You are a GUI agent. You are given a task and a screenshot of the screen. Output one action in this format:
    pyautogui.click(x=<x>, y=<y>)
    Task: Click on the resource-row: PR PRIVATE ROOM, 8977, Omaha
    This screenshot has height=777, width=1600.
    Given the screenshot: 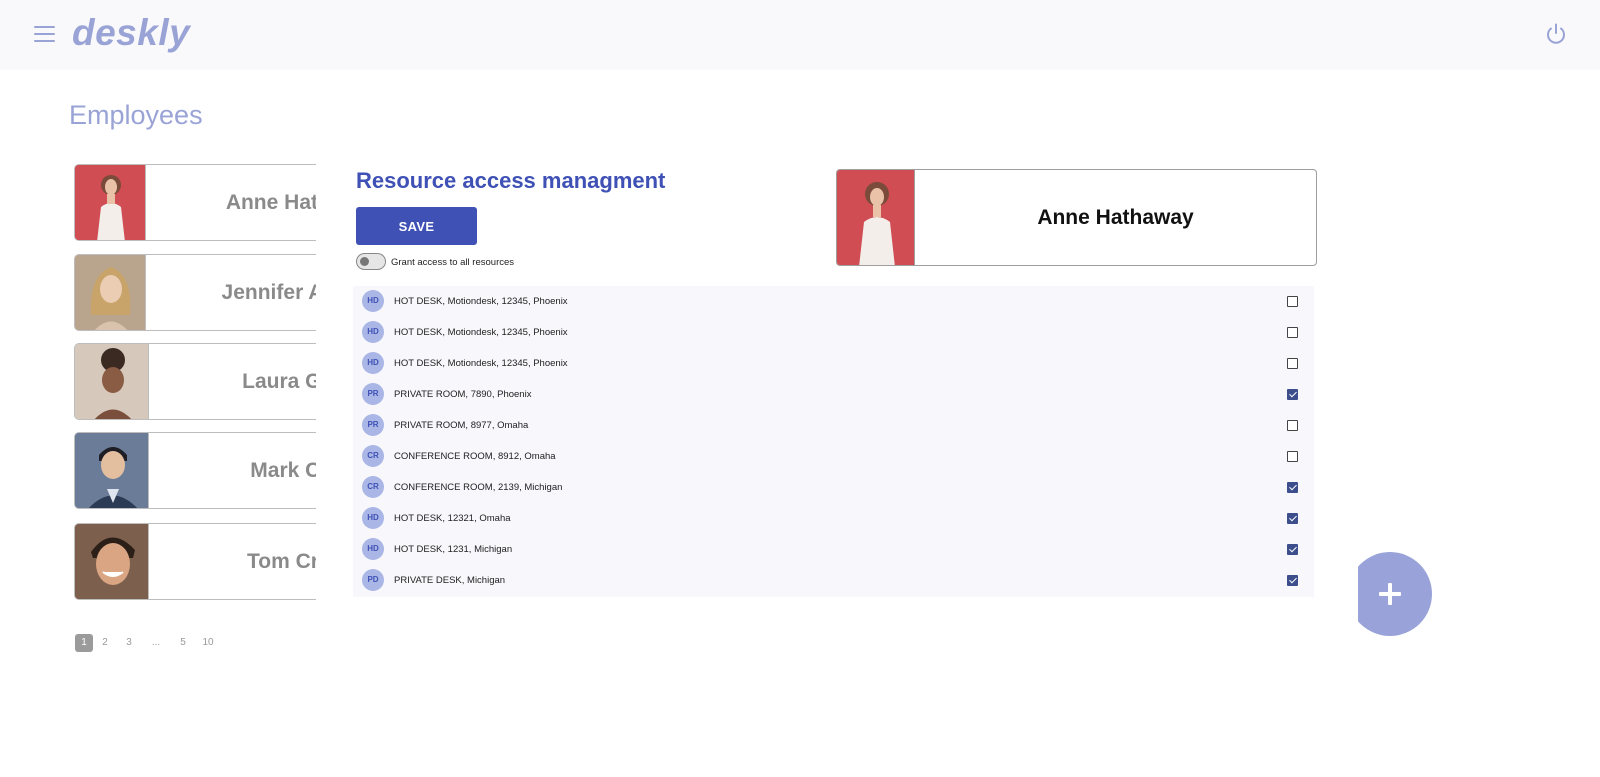 What is the action you would take?
    pyautogui.click(x=833, y=425)
    